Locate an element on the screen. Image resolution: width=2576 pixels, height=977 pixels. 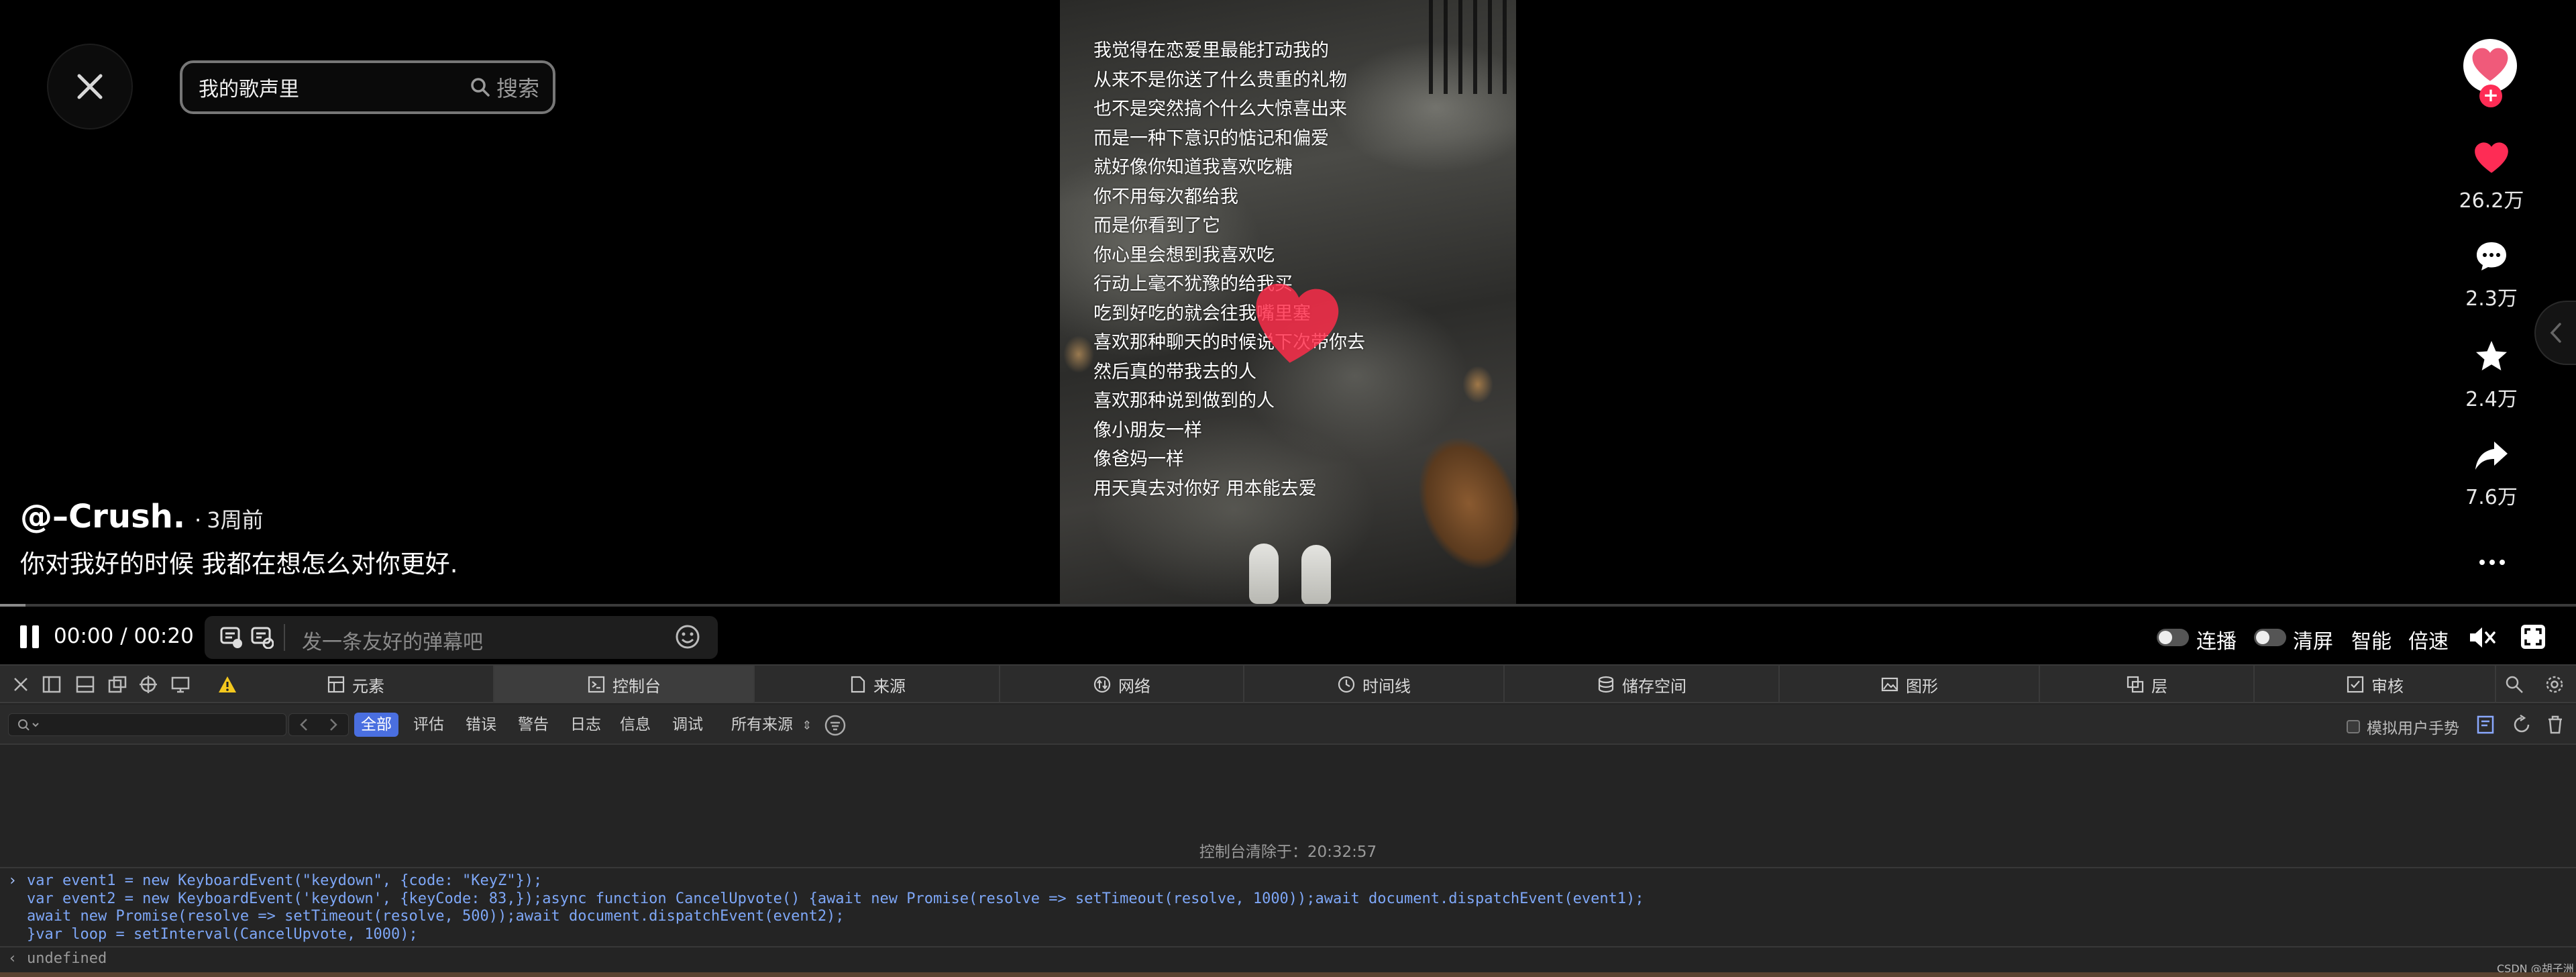
detach-window-icon is located at coordinates (117, 684).